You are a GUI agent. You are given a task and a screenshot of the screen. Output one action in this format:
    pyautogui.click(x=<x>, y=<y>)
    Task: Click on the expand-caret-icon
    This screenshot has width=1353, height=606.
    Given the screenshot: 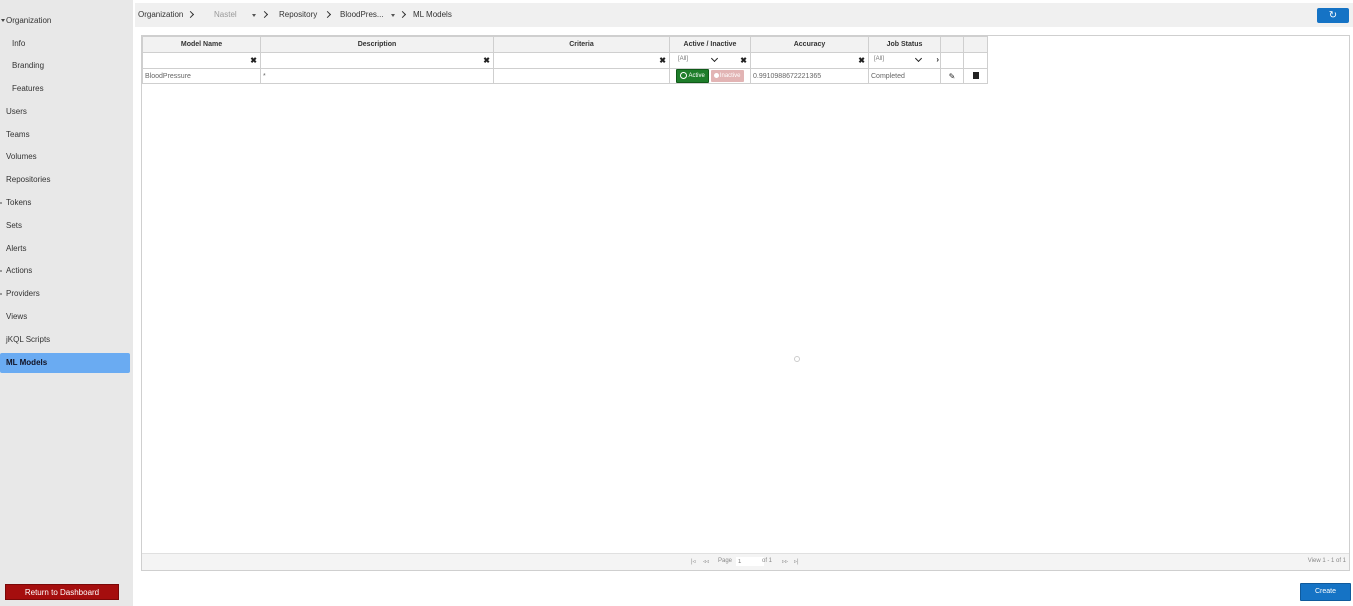 What is the action you would take?
    pyautogui.click(x=3, y=20)
    